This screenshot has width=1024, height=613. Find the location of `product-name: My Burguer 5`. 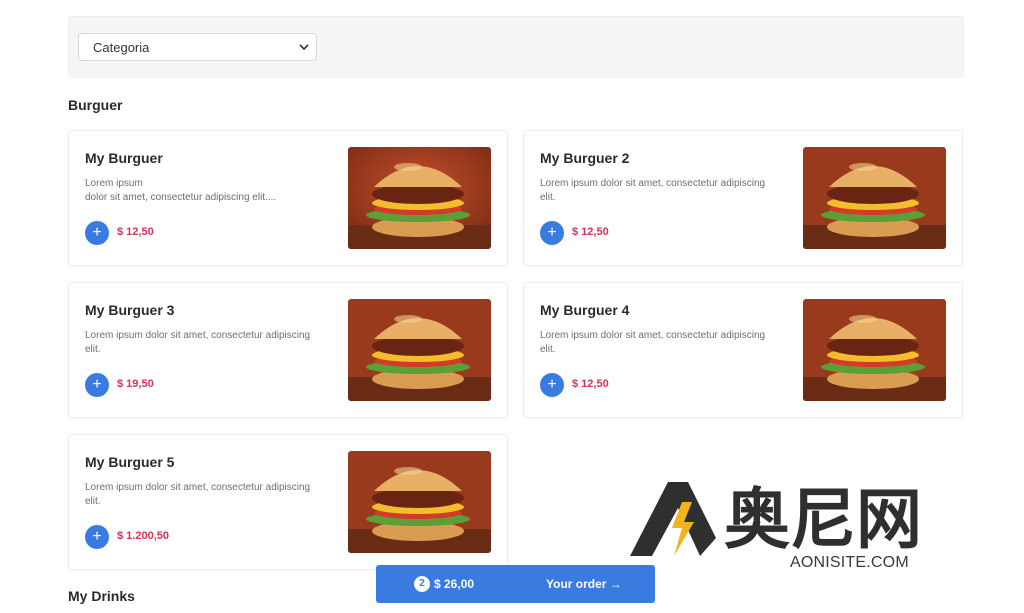

product-name: My Burguer 5 is located at coordinates (130, 462).